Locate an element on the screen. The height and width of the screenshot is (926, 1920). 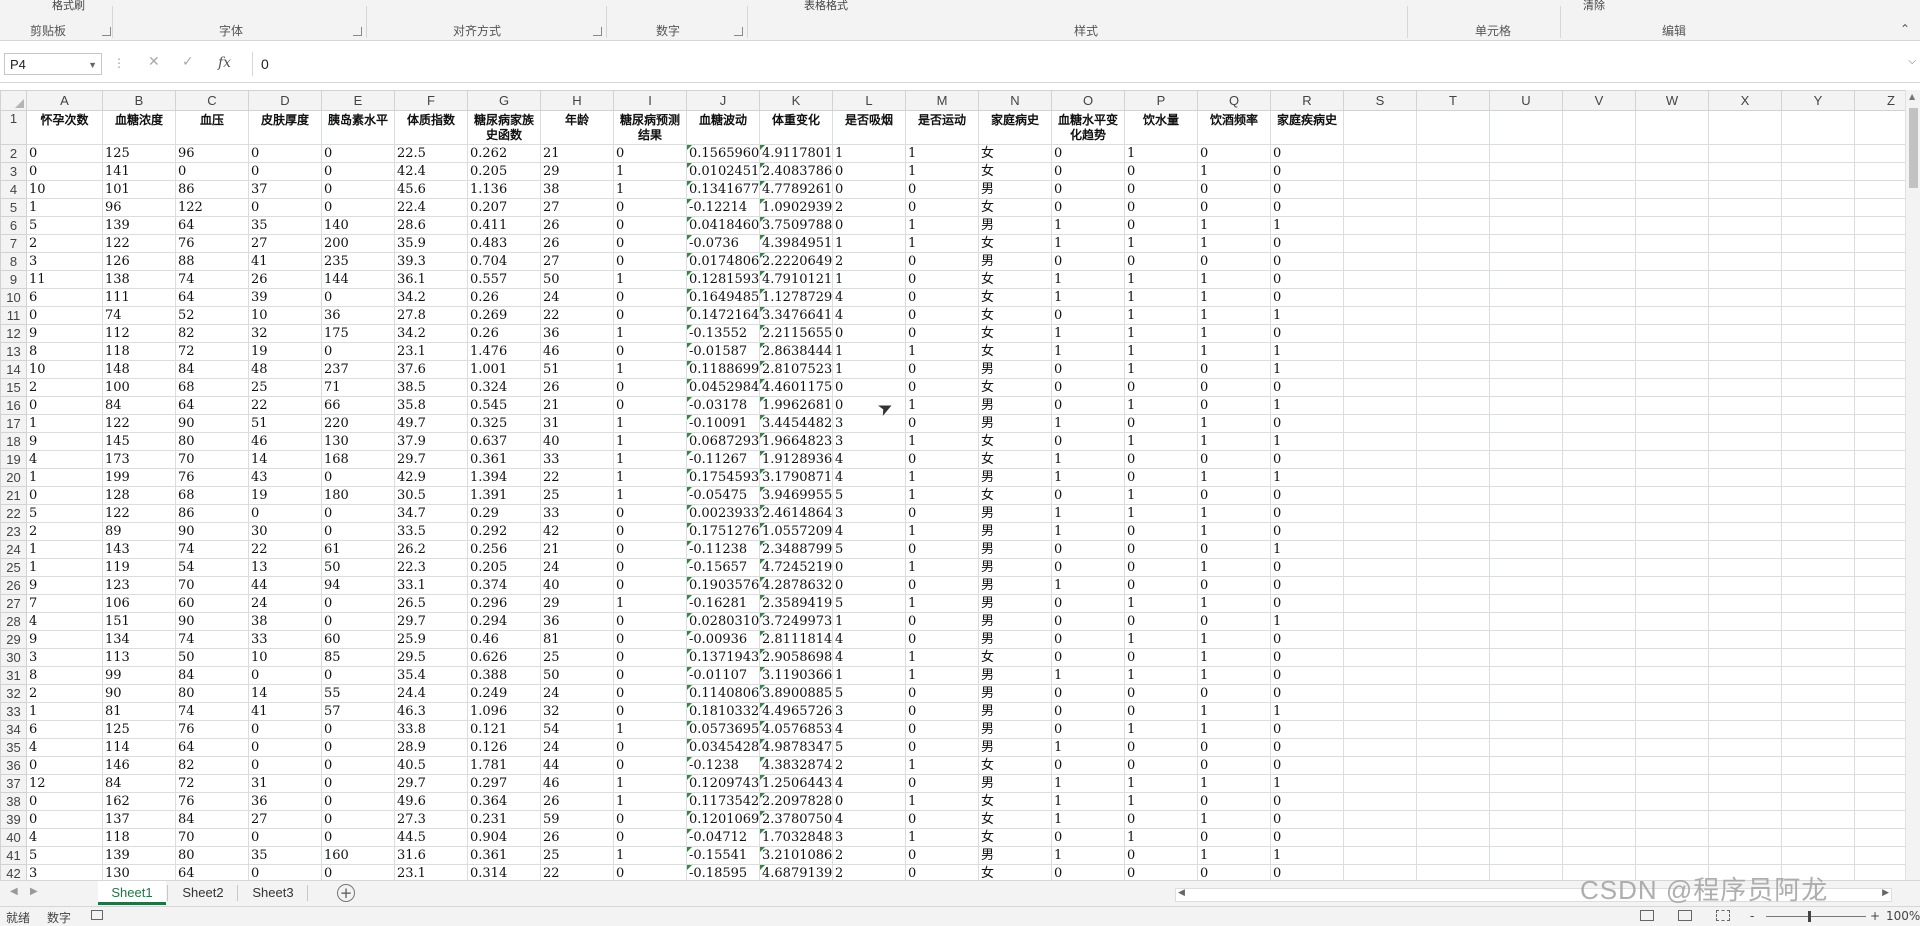
cell: 151 is located at coordinates (139, 621).